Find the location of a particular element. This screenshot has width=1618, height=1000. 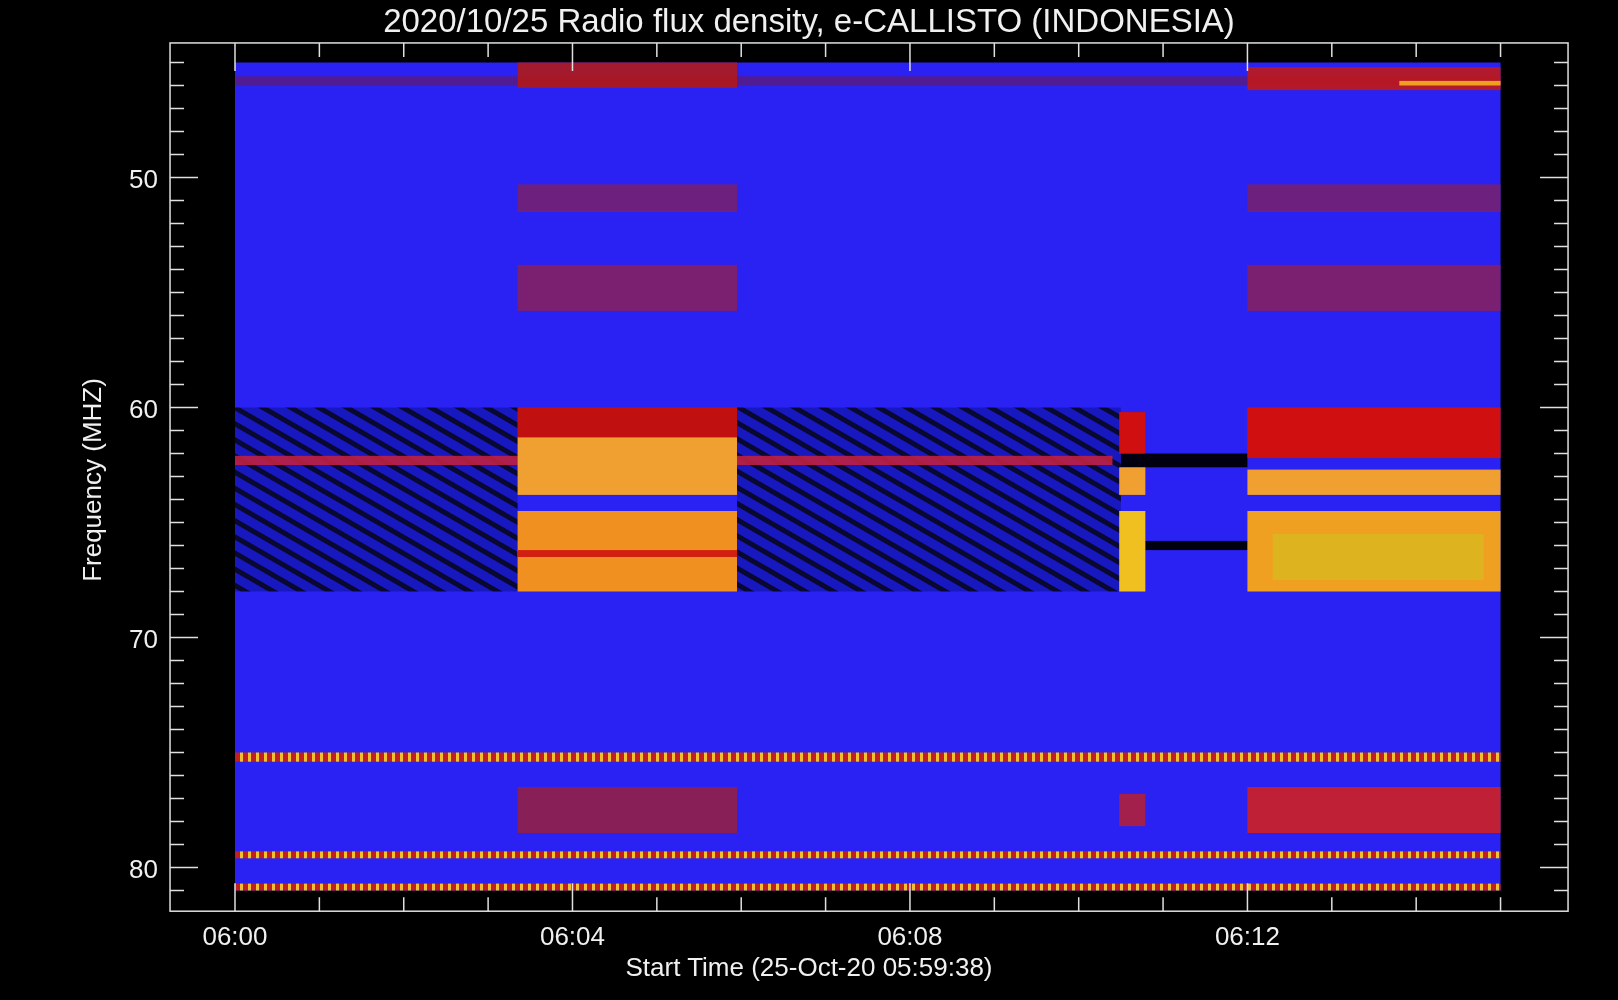

tick-label: 50 is located at coordinates (144, 178).